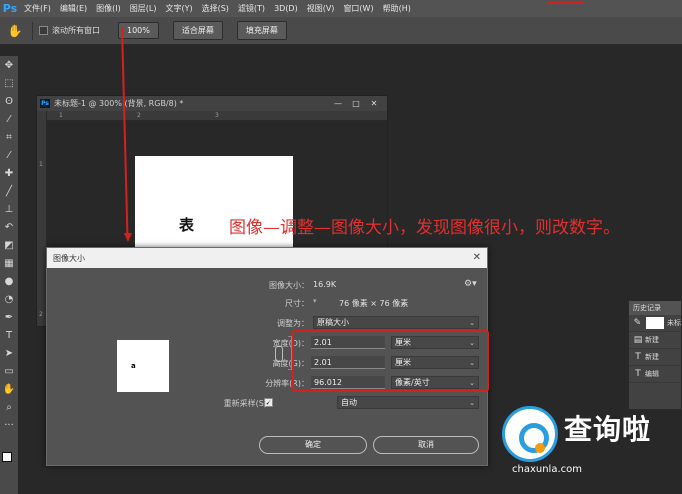 The image size is (682, 494). I want to click on zoom-100-button: 100%, so click(138, 30).